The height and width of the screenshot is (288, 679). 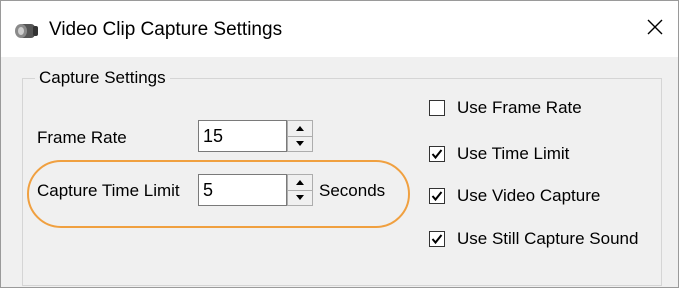 I want to click on checkbox-label: Use Still Capture Sound, so click(x=548, y=238).